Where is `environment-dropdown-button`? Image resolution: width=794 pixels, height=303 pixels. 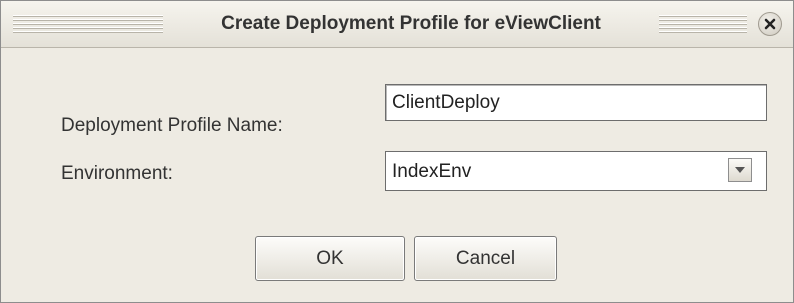 environment-dropdown-button is located at coordinates (740, 170).